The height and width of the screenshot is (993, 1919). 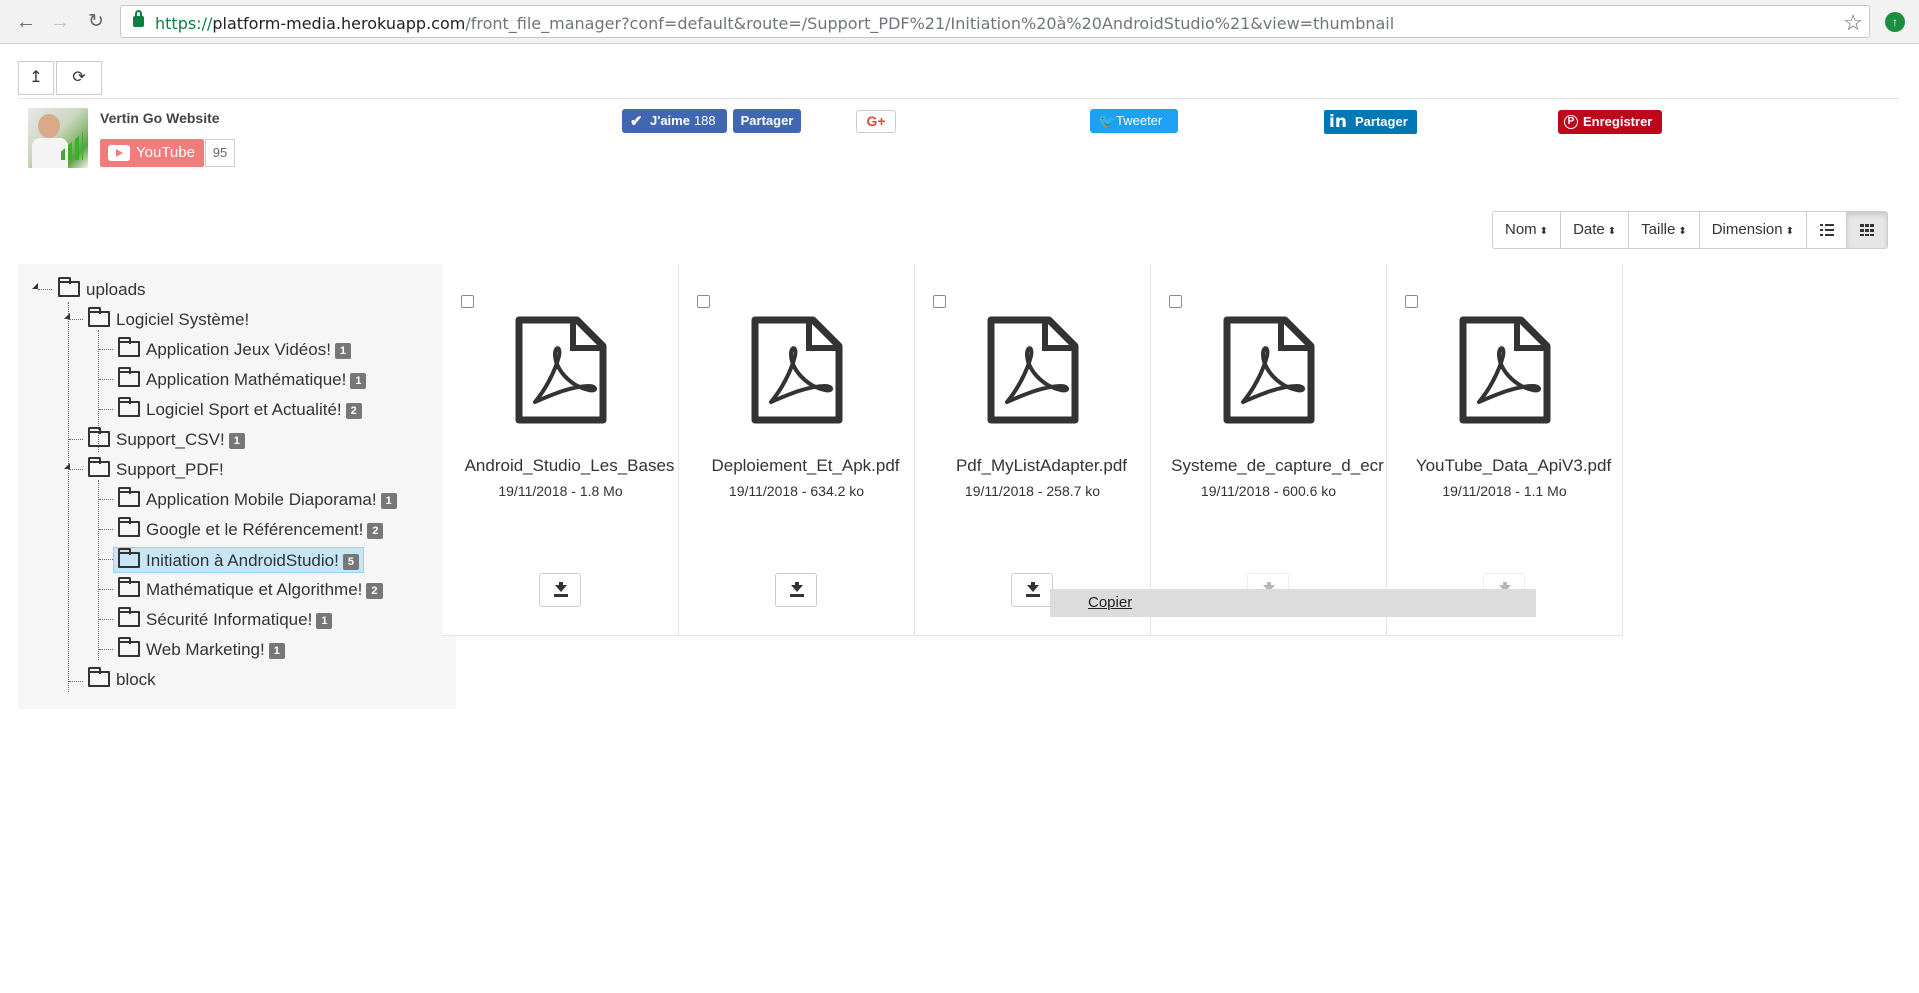 I want to click on sort-by-name-button: Nom ⬍, so click(x=1527, y=230).